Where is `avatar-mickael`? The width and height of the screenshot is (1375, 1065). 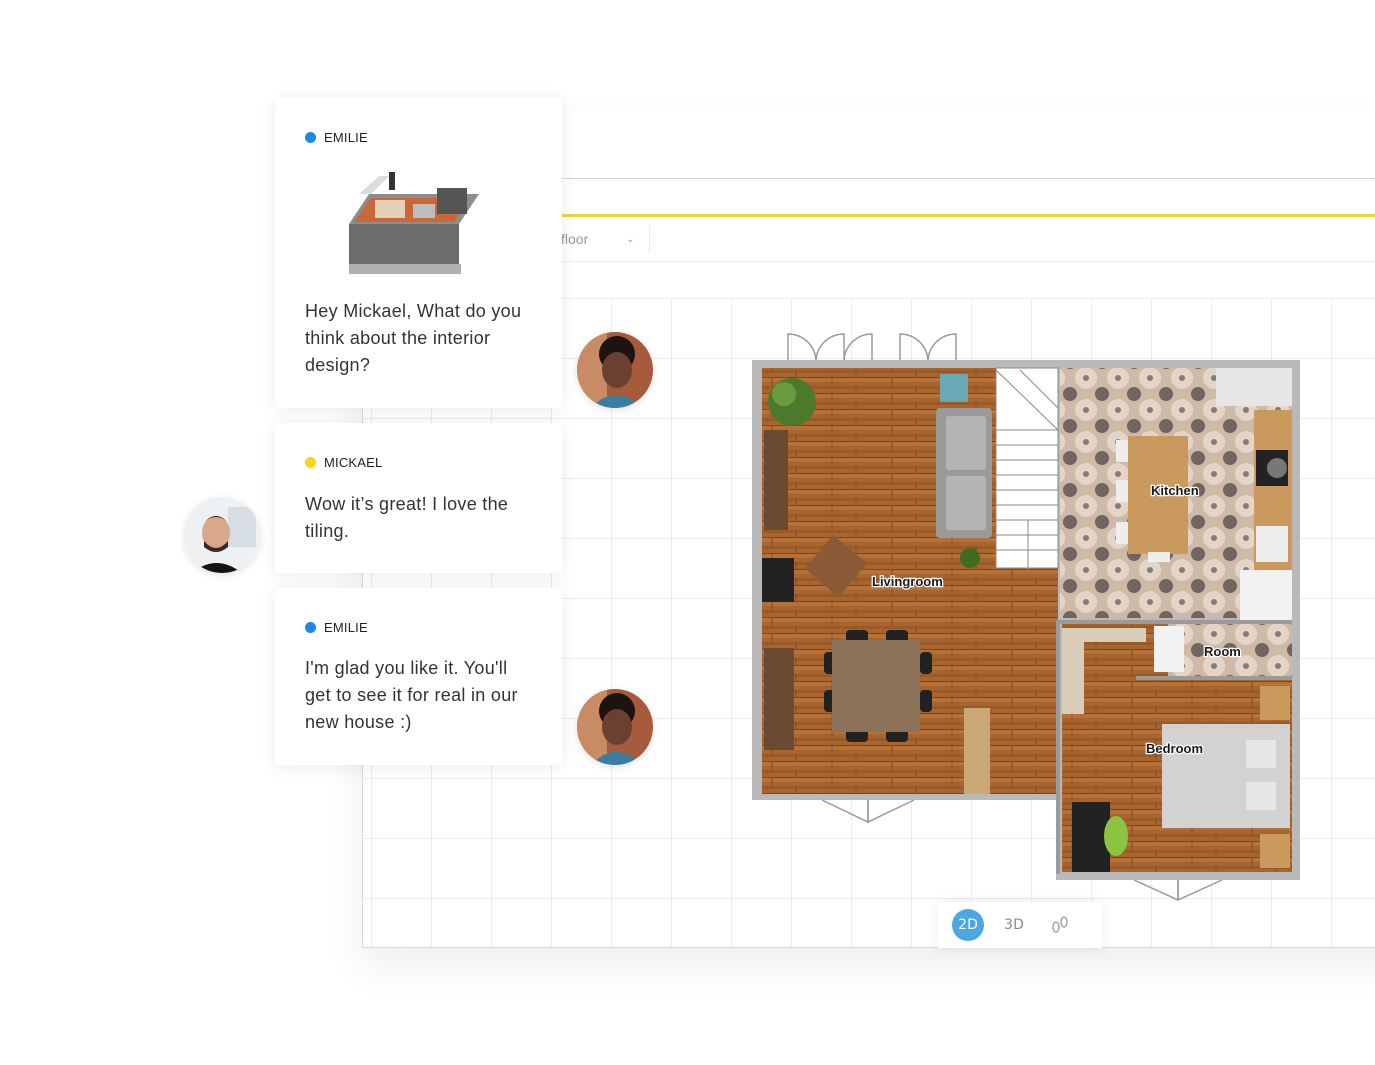 avatar-mickael is located at coordinates (222, 535).